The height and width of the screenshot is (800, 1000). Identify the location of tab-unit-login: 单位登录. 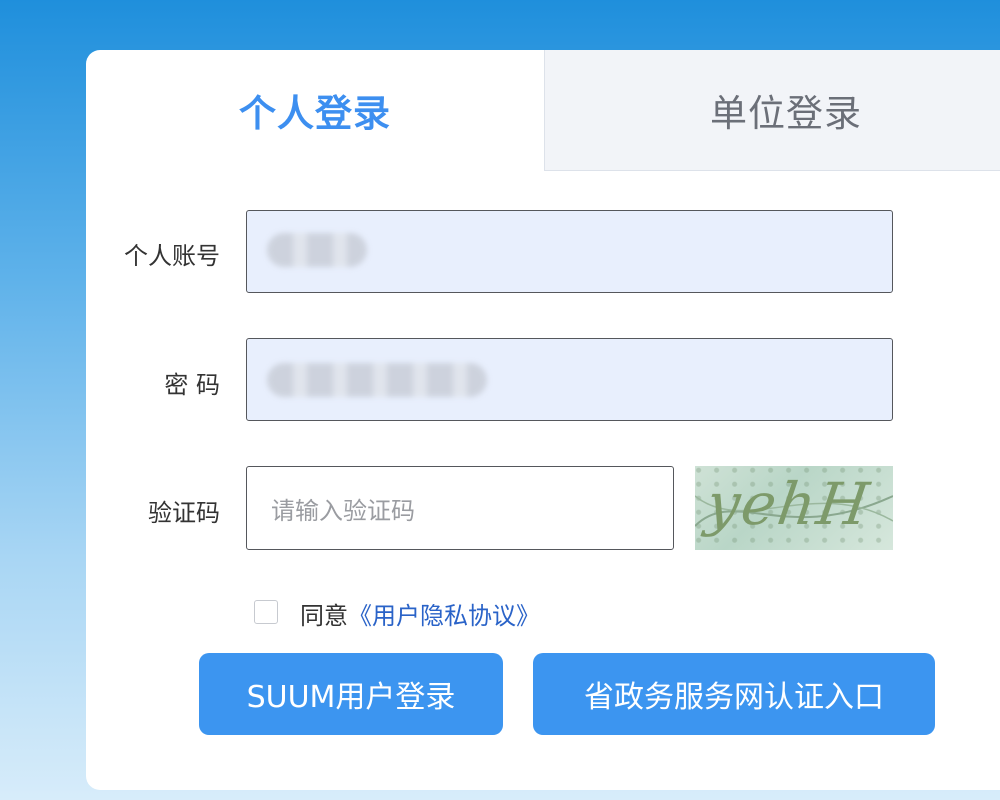
(772, 110).